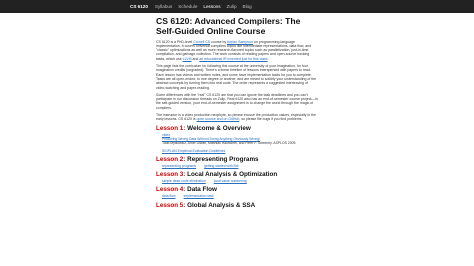  I want to click on lesson-name: Representing Programs, so click(223, 159).